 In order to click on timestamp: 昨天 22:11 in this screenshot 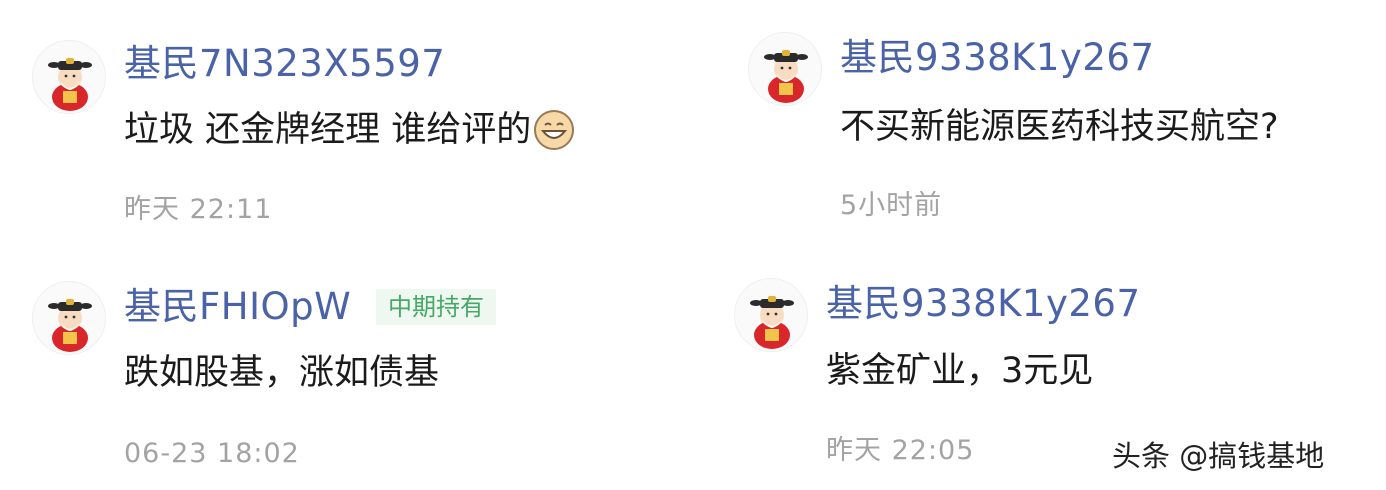, I will do `click(198, 209)`.